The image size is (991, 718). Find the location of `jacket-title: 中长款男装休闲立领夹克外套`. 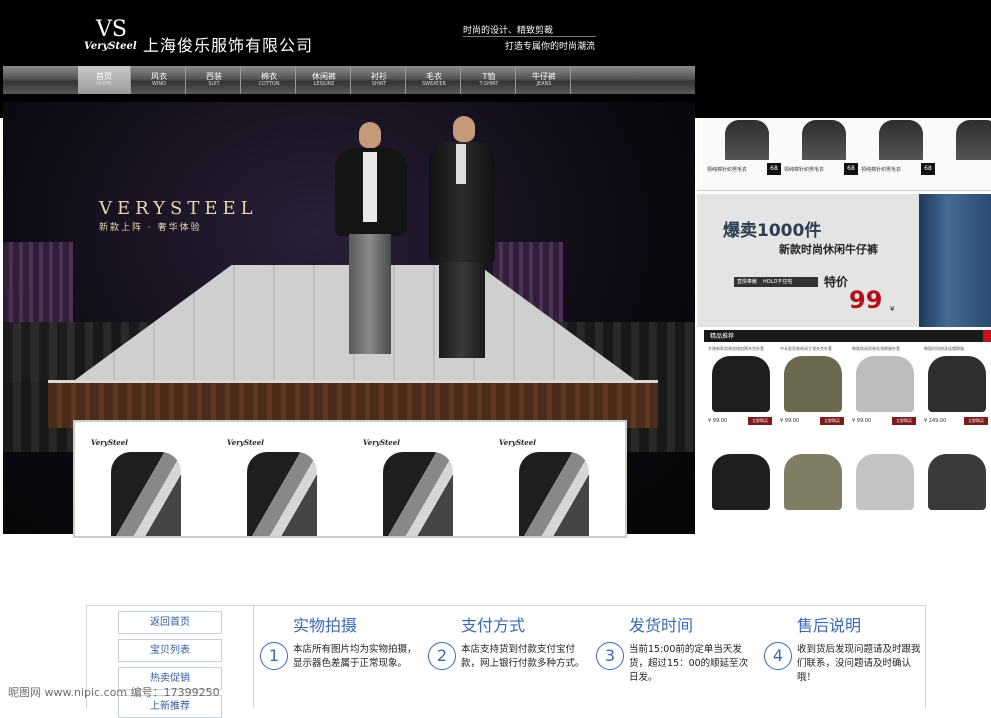

jacket-title: 中长款男装休闲立领夹克外套 is located at coordinates (806, 348).